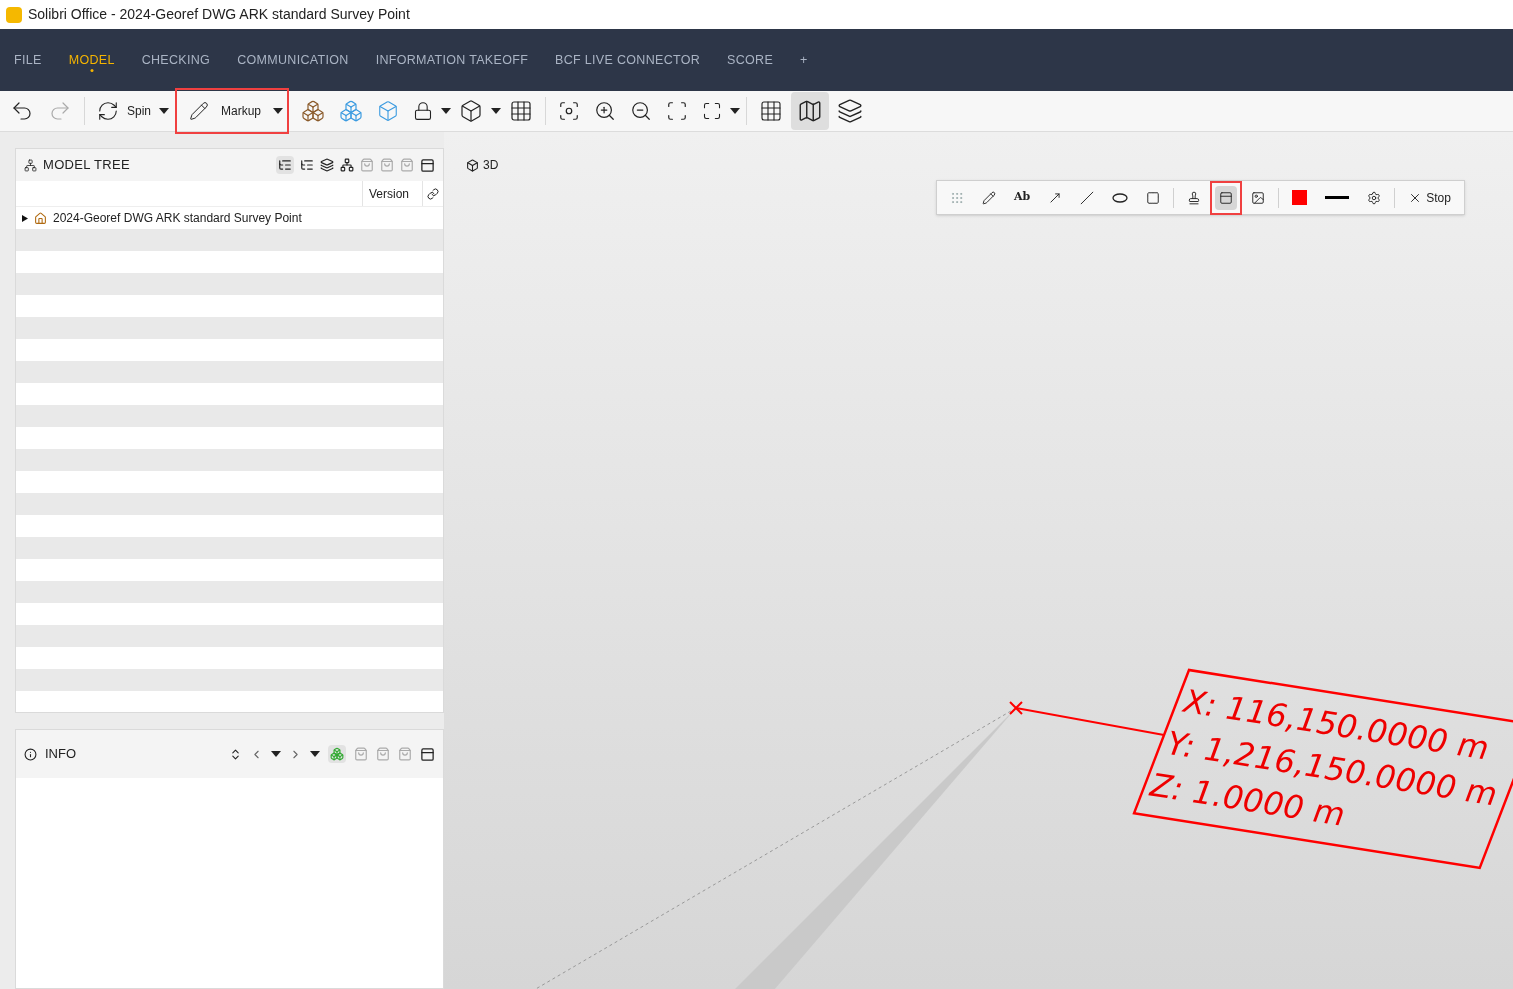 This screenshot has width=1513, height=989. I want to click on menu-tab: FILE, so click(28, 60).